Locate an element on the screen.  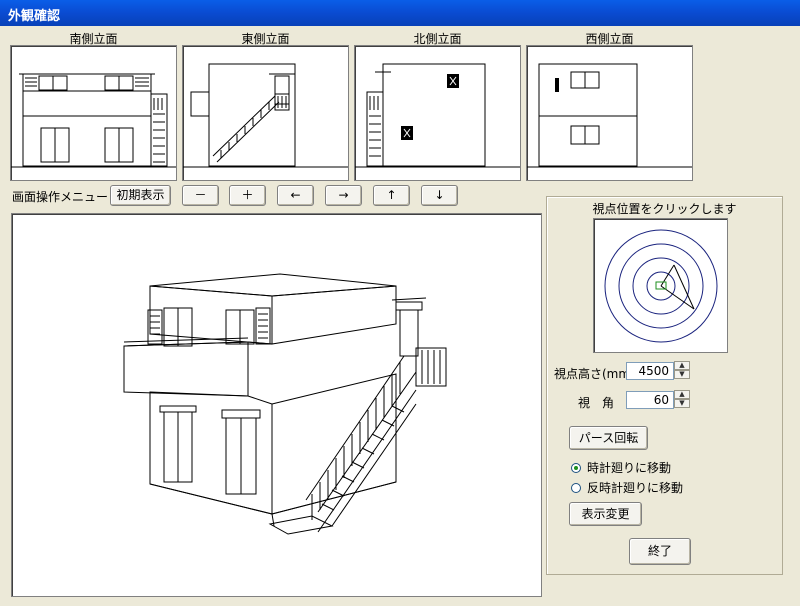
screen-menu-label: 画面操作メニュー is located at coordinates (60, 197).